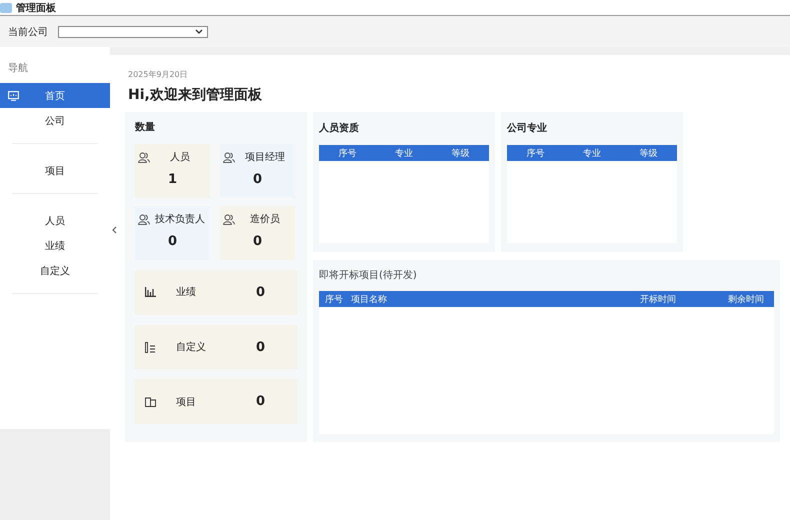 This screenshot has width=790, height=520. What do you see at coordinates (6, 7) in the screenshot?
I see `app-icon` at bounding box center [6, 7].